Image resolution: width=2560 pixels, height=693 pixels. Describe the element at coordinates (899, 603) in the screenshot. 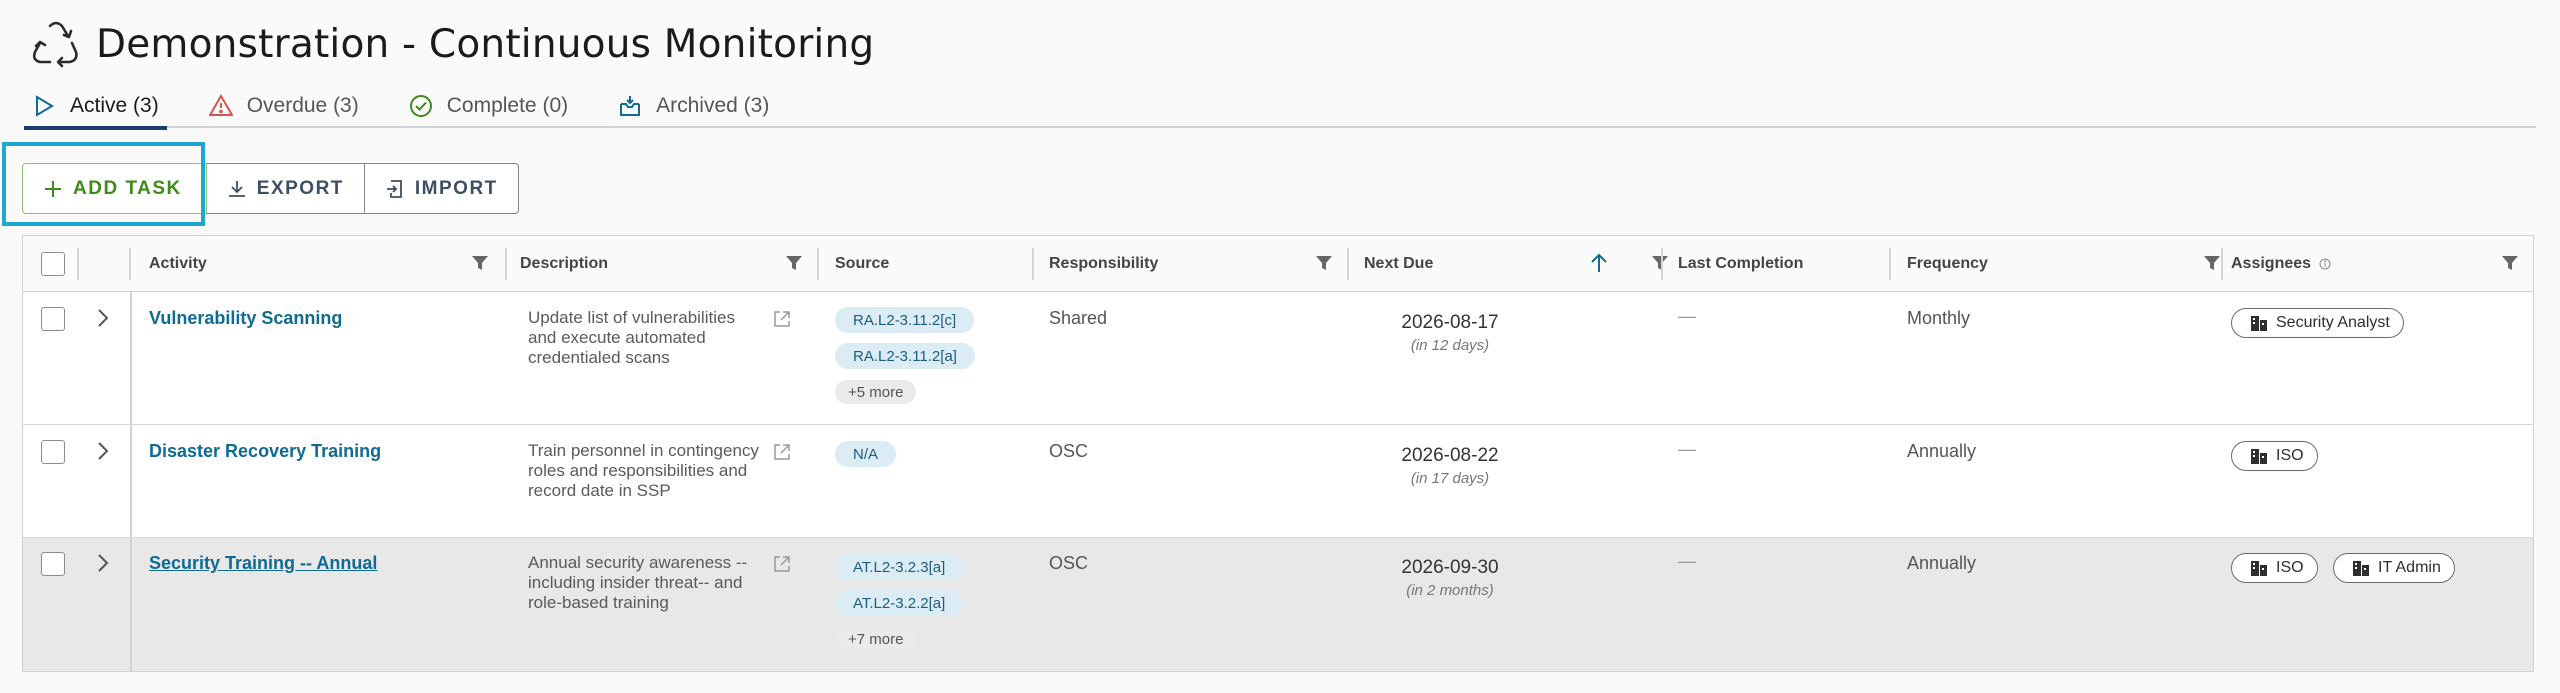

I see `source-tag: AT.L2-3.2.2[a]` at that location.